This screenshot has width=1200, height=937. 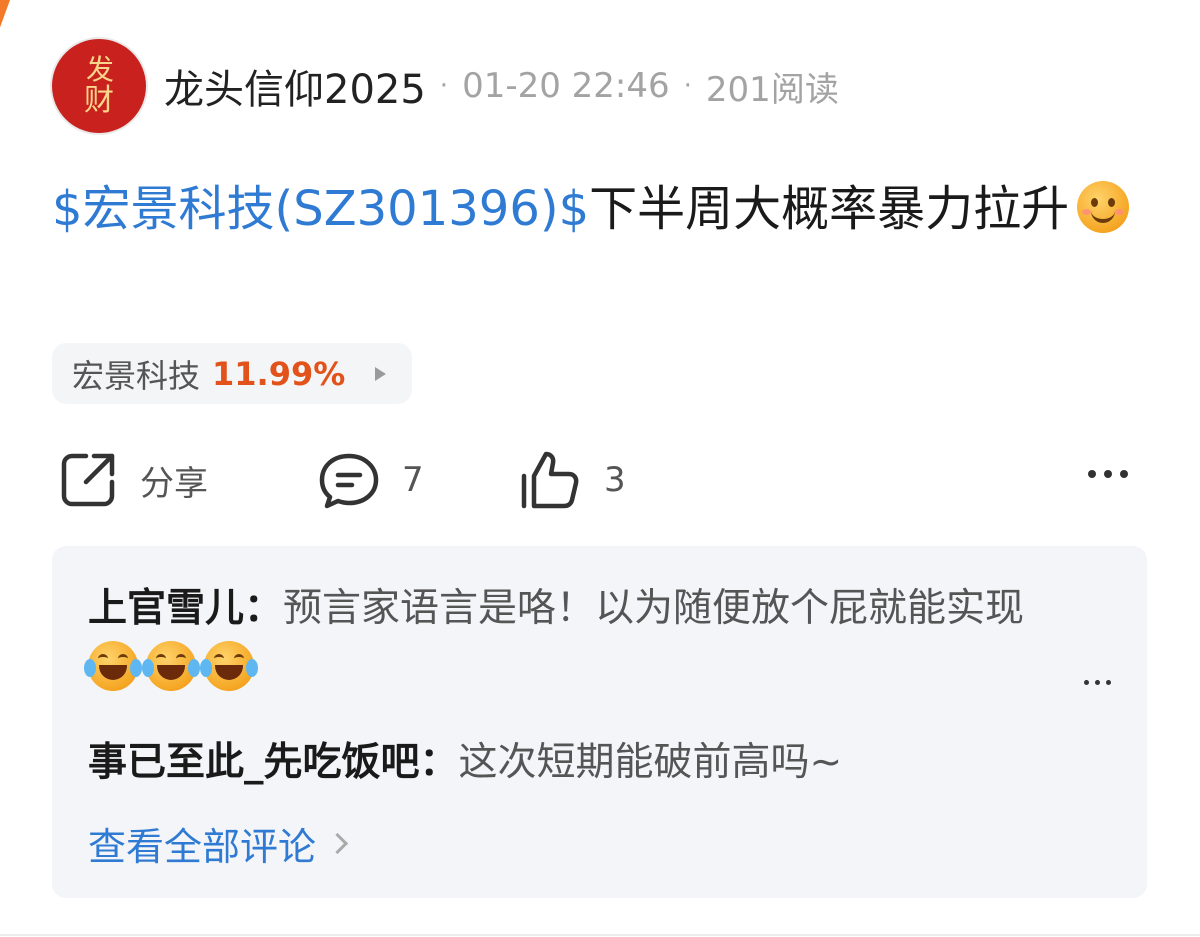 I want to click on avatar-text-bottom: 财, so click(x=99, y=100).